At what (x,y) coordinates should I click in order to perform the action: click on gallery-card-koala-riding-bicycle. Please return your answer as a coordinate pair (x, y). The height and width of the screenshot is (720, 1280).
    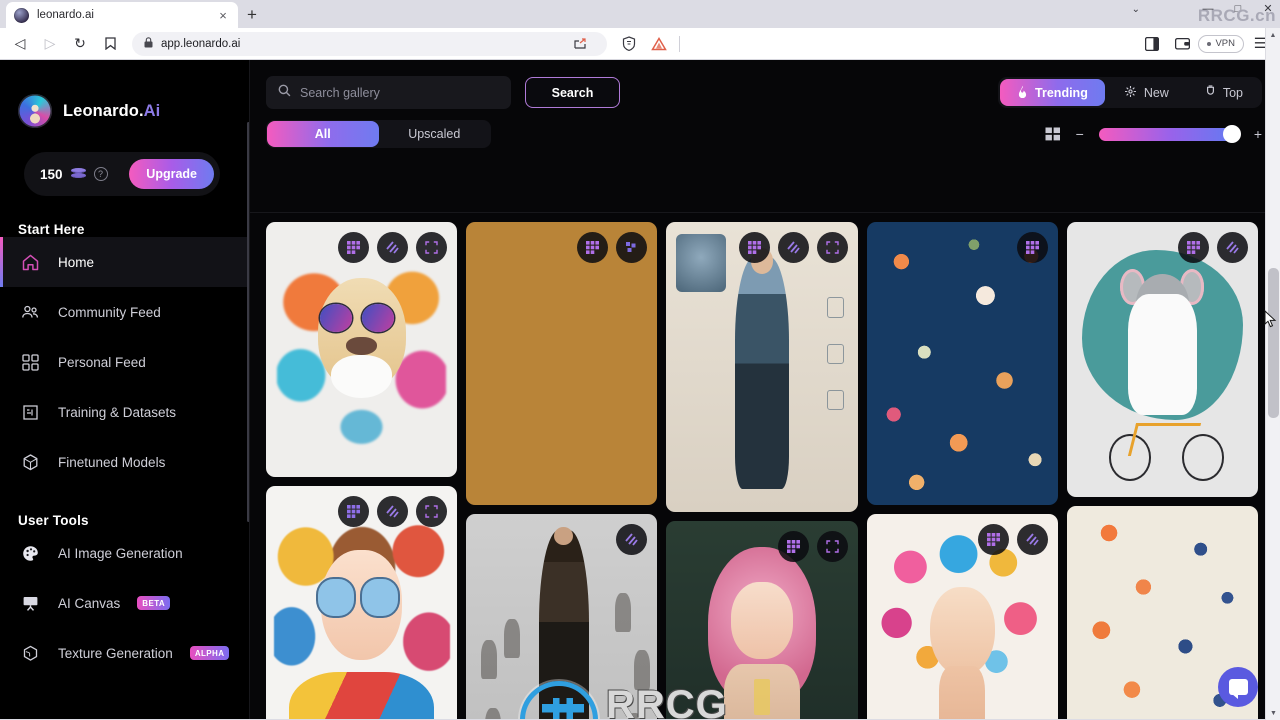
    Looking at the image, I should click on (1162, 359).